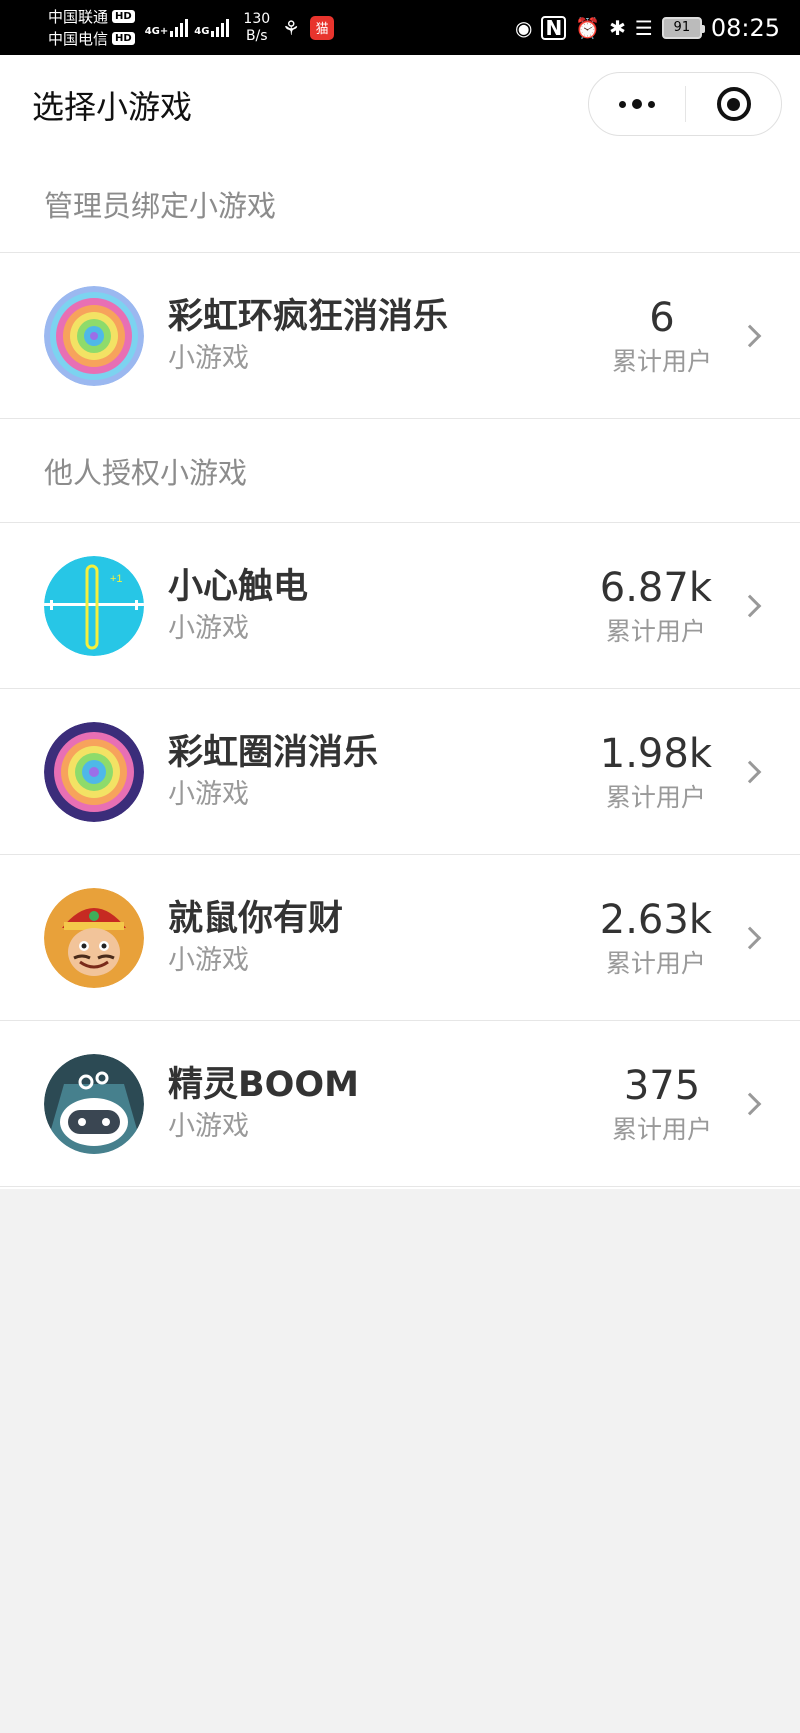 The width and height of the screenshot is (800, 1733). I want to click on game-row: 就鼠你有财 小游戏 2.63k 累计用户, so click(400, 938).